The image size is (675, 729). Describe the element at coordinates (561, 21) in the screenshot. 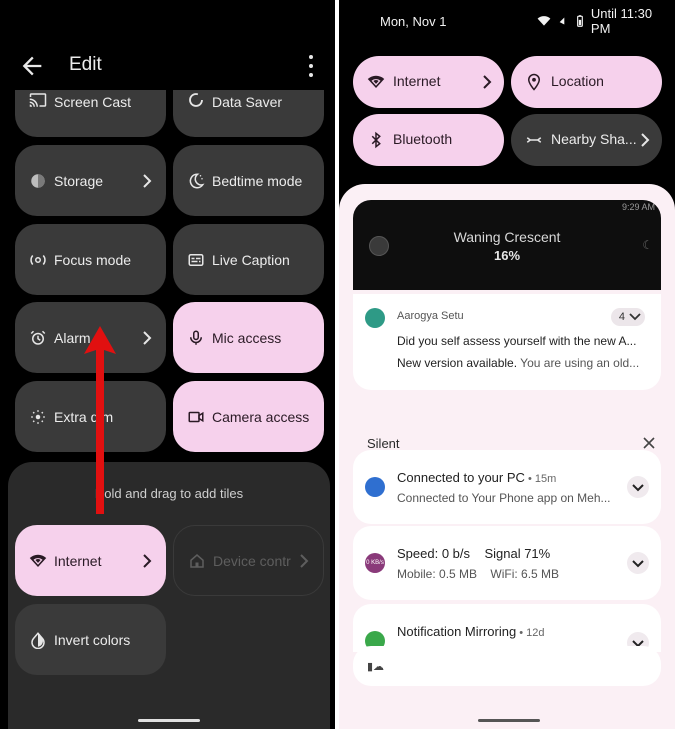

I see `dnd-icon` at that location.